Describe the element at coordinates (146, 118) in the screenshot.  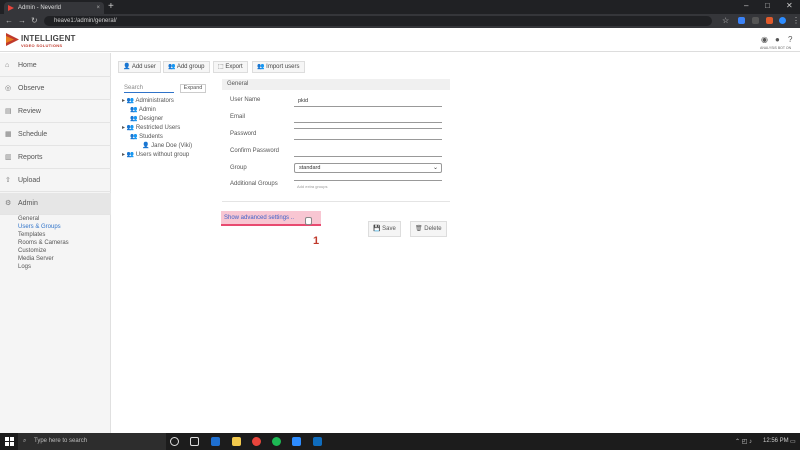
I see `tree-node-designer: 👥 Designer` at that location.